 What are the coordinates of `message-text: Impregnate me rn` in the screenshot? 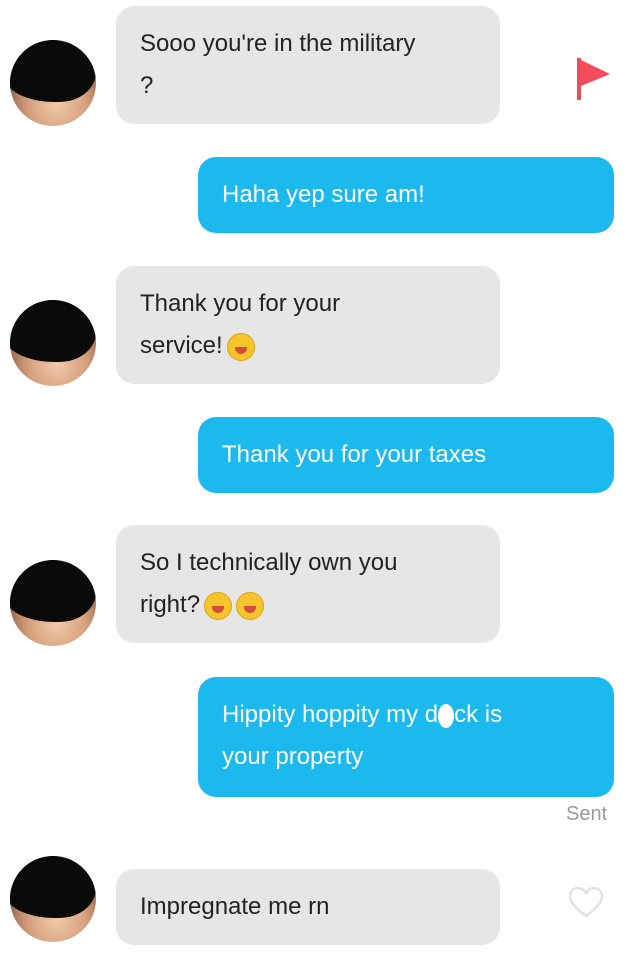 It's located at (235, 906).